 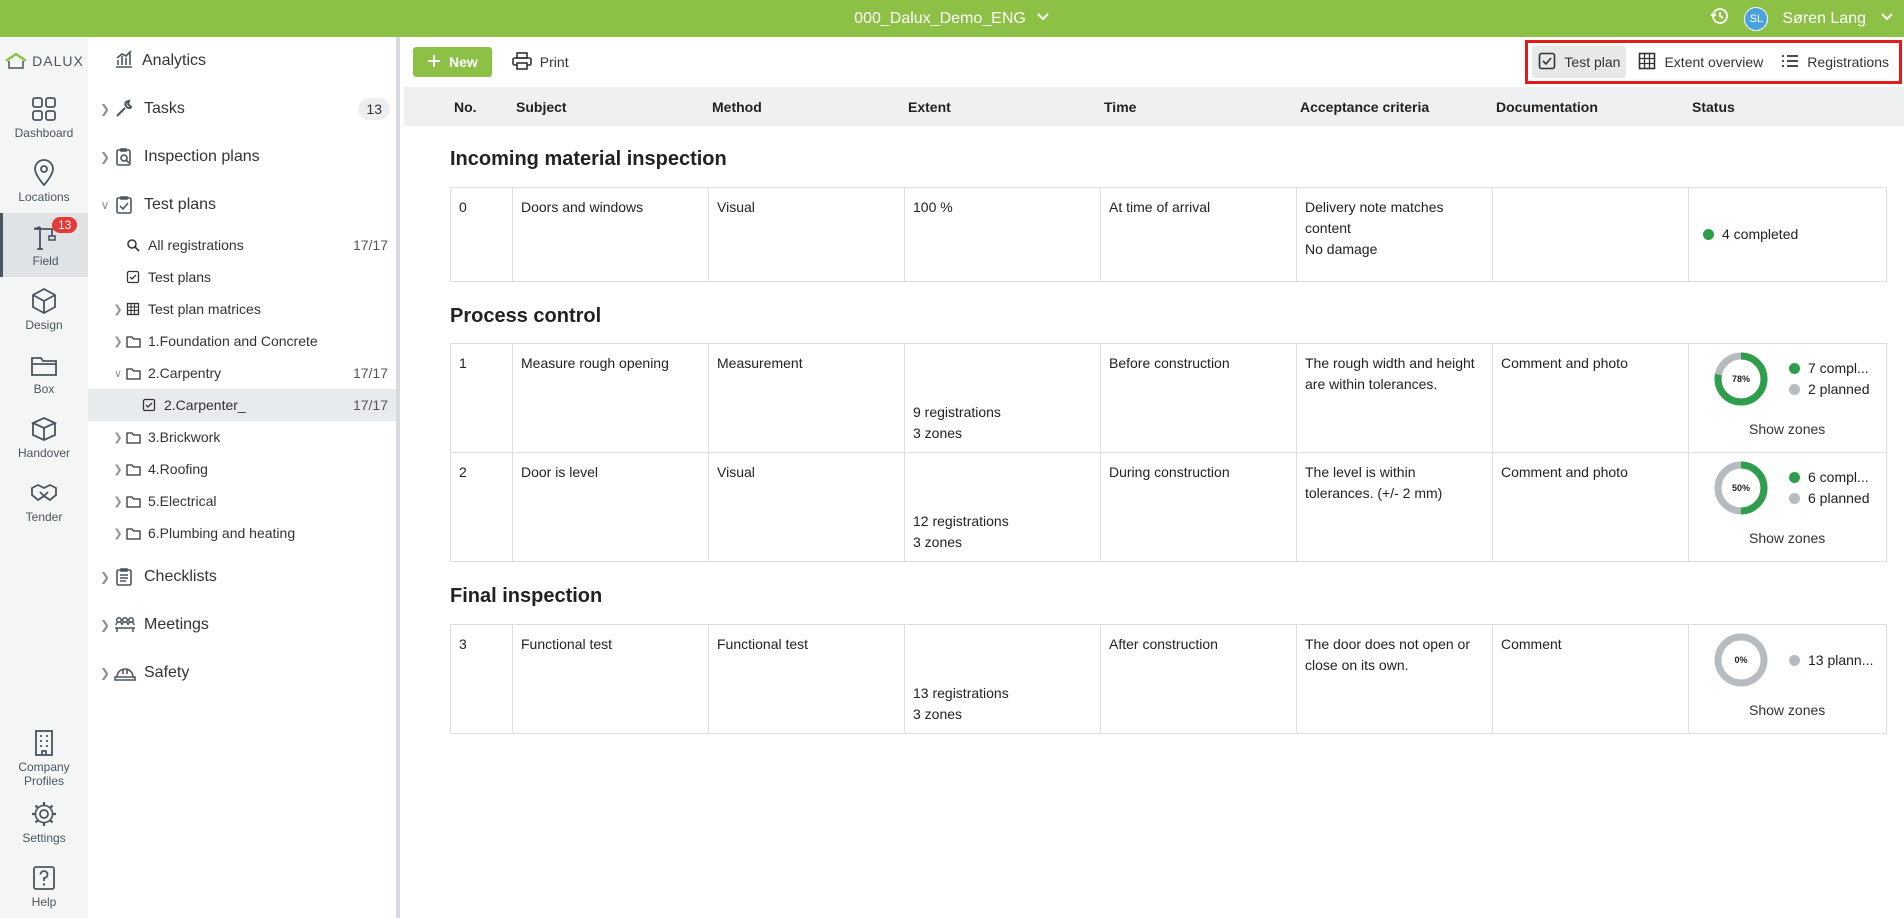 I want to click on sidebar-item-tasks: ❯ Tasks 13, so click(x=242, y=109).